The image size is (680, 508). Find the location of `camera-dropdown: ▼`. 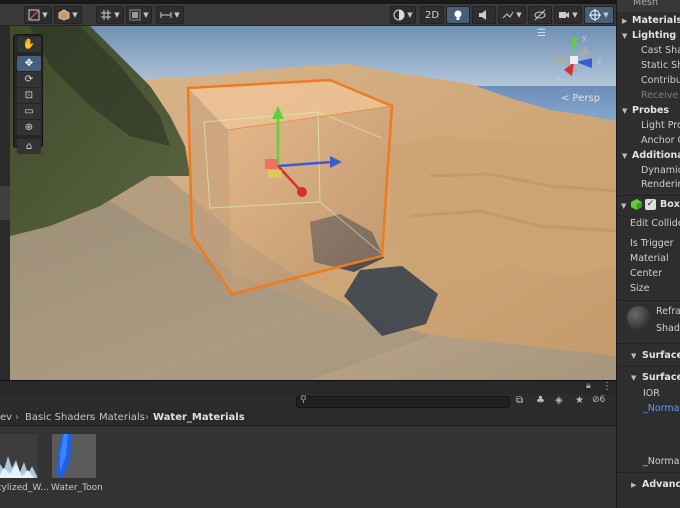

camera-dropdown: ▼ is located at coordinates (568, 15).